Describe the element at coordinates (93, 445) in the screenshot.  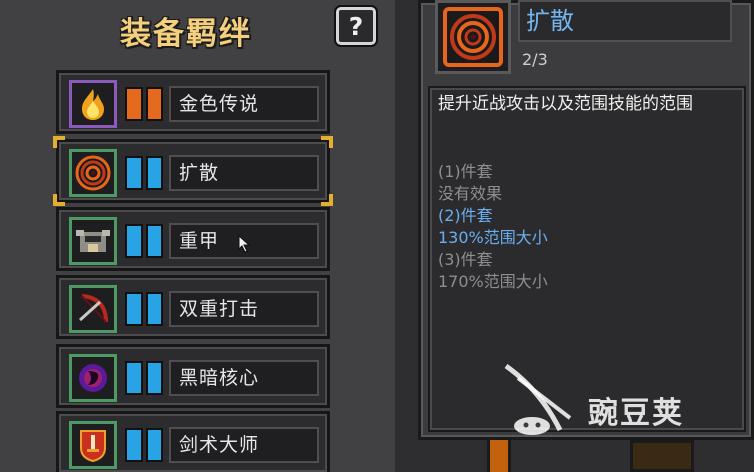
I see `sword-shield-icon` at that location.